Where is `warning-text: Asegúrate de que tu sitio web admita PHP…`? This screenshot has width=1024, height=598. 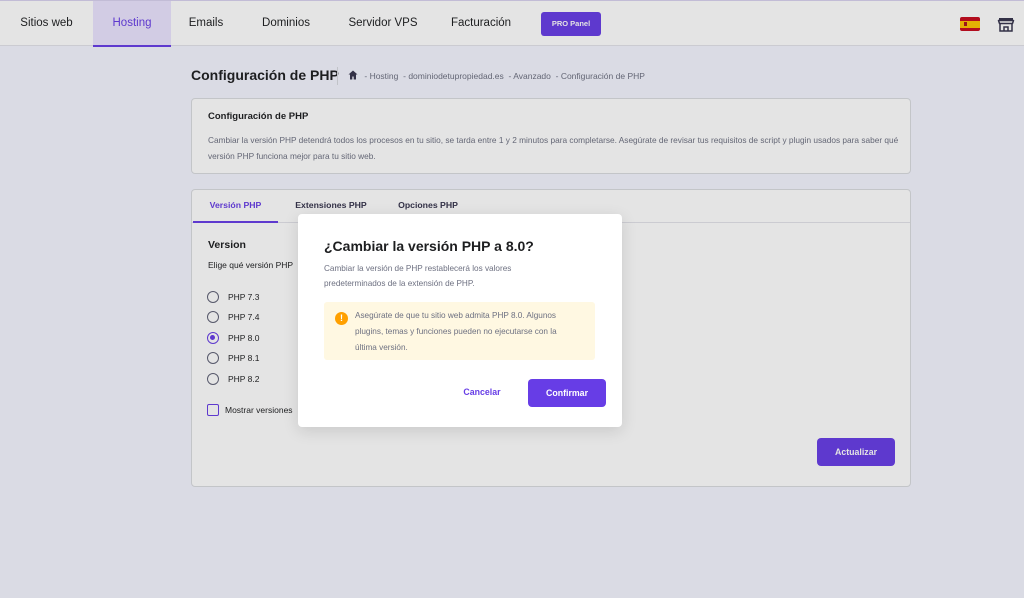
warning-text: Asegúrate de que tu sitio web admita PHP… is located at coordinates (456, 331).